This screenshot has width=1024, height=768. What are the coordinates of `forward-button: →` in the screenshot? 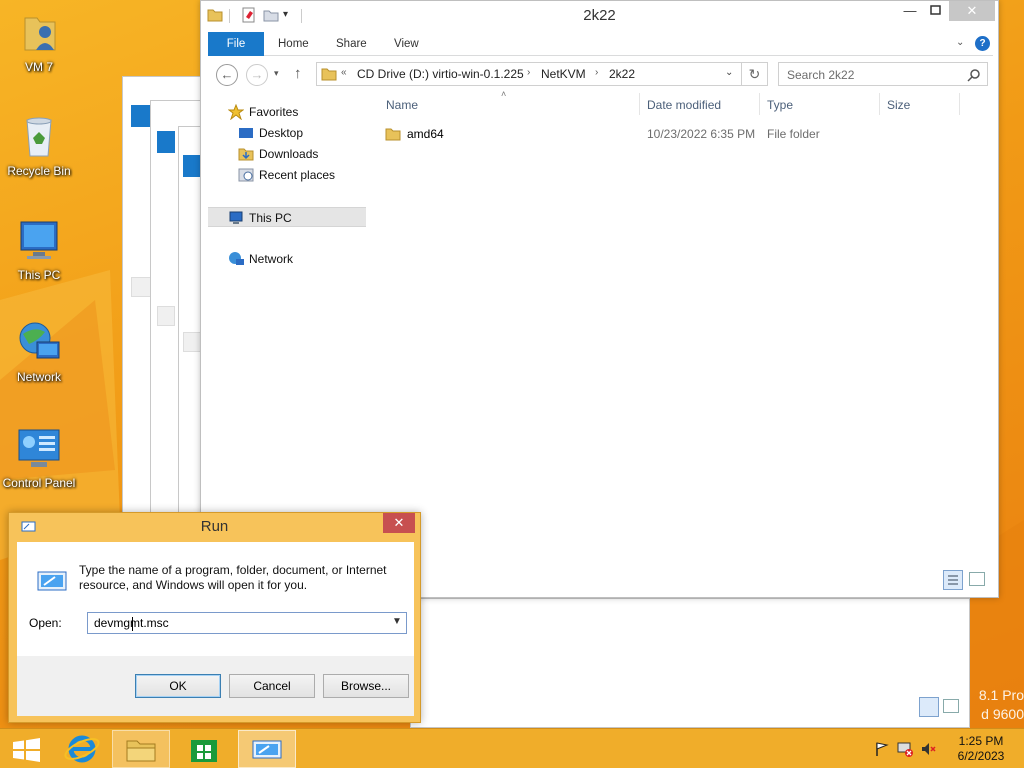 It's located at (257, 75).